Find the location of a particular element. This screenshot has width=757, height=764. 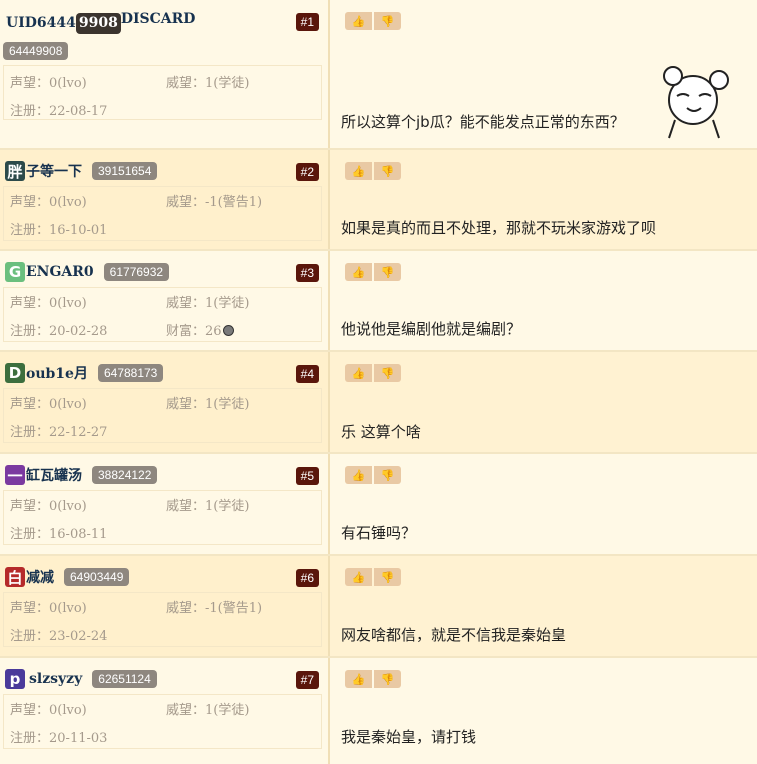

post-content: 有石锤吗？ is located at coordinates (379, 533).